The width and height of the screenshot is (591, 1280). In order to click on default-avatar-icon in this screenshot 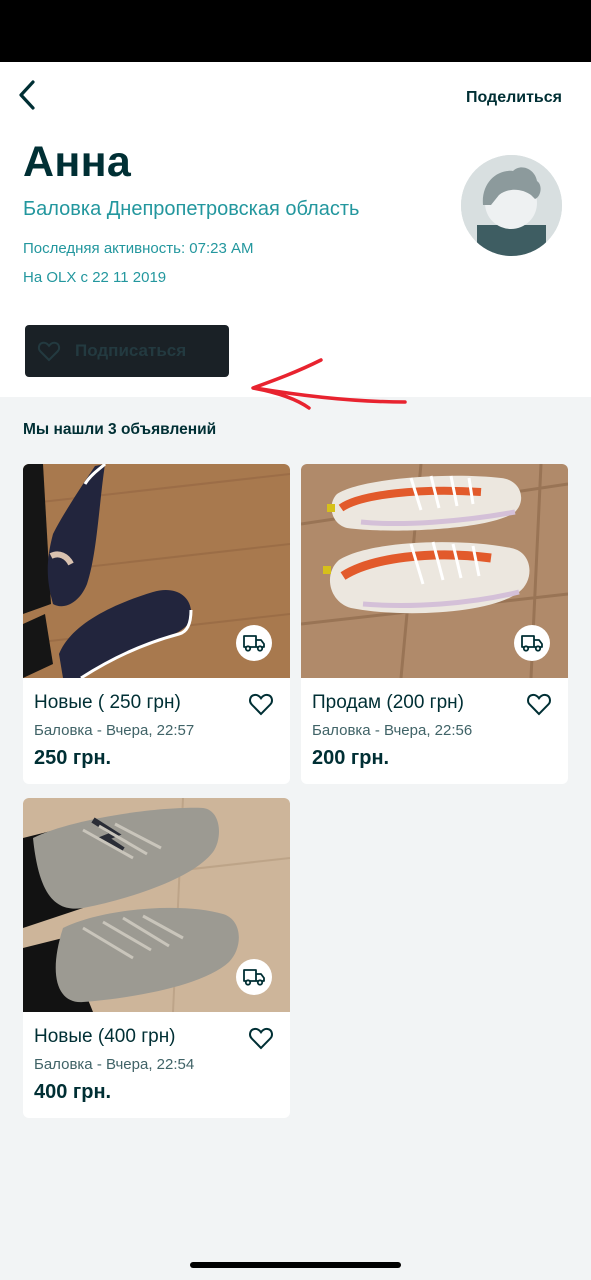, I will do `click(511, 205)`.